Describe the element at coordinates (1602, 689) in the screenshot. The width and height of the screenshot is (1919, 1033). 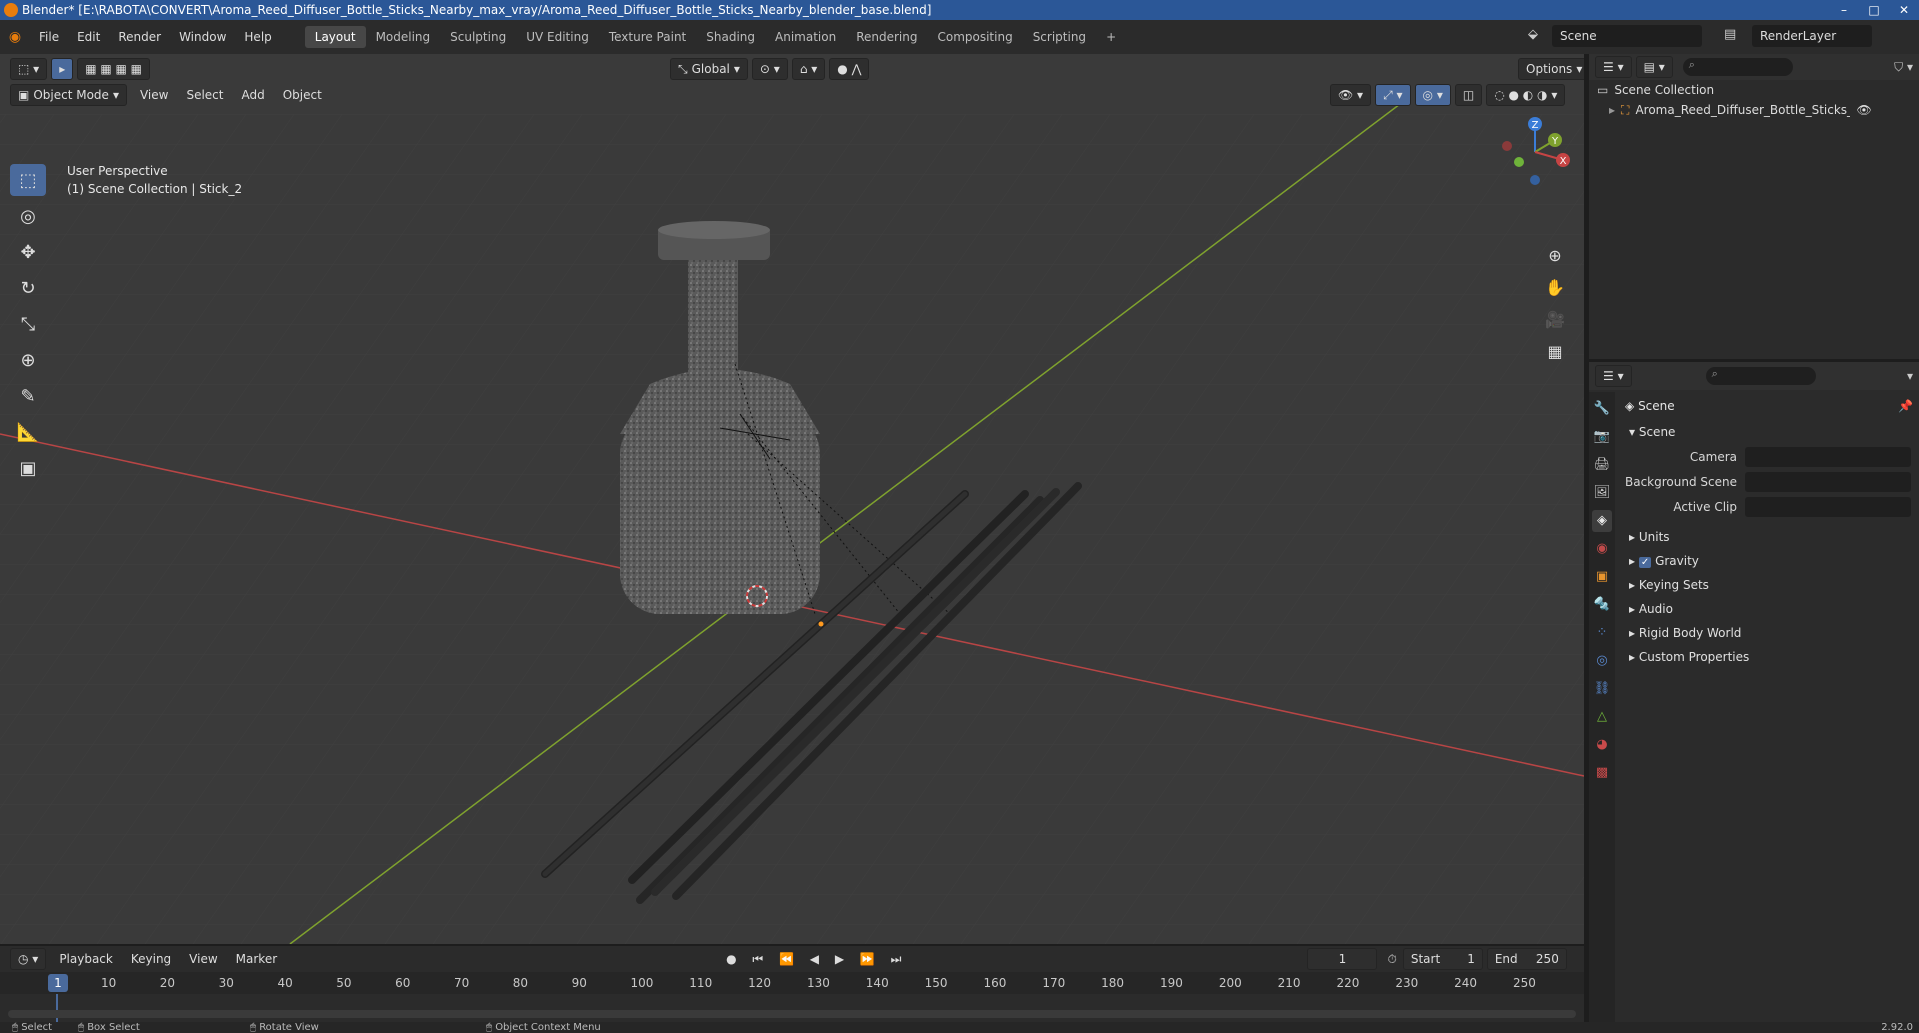
I see `constraints-tab-icon: ⛓` at that location.